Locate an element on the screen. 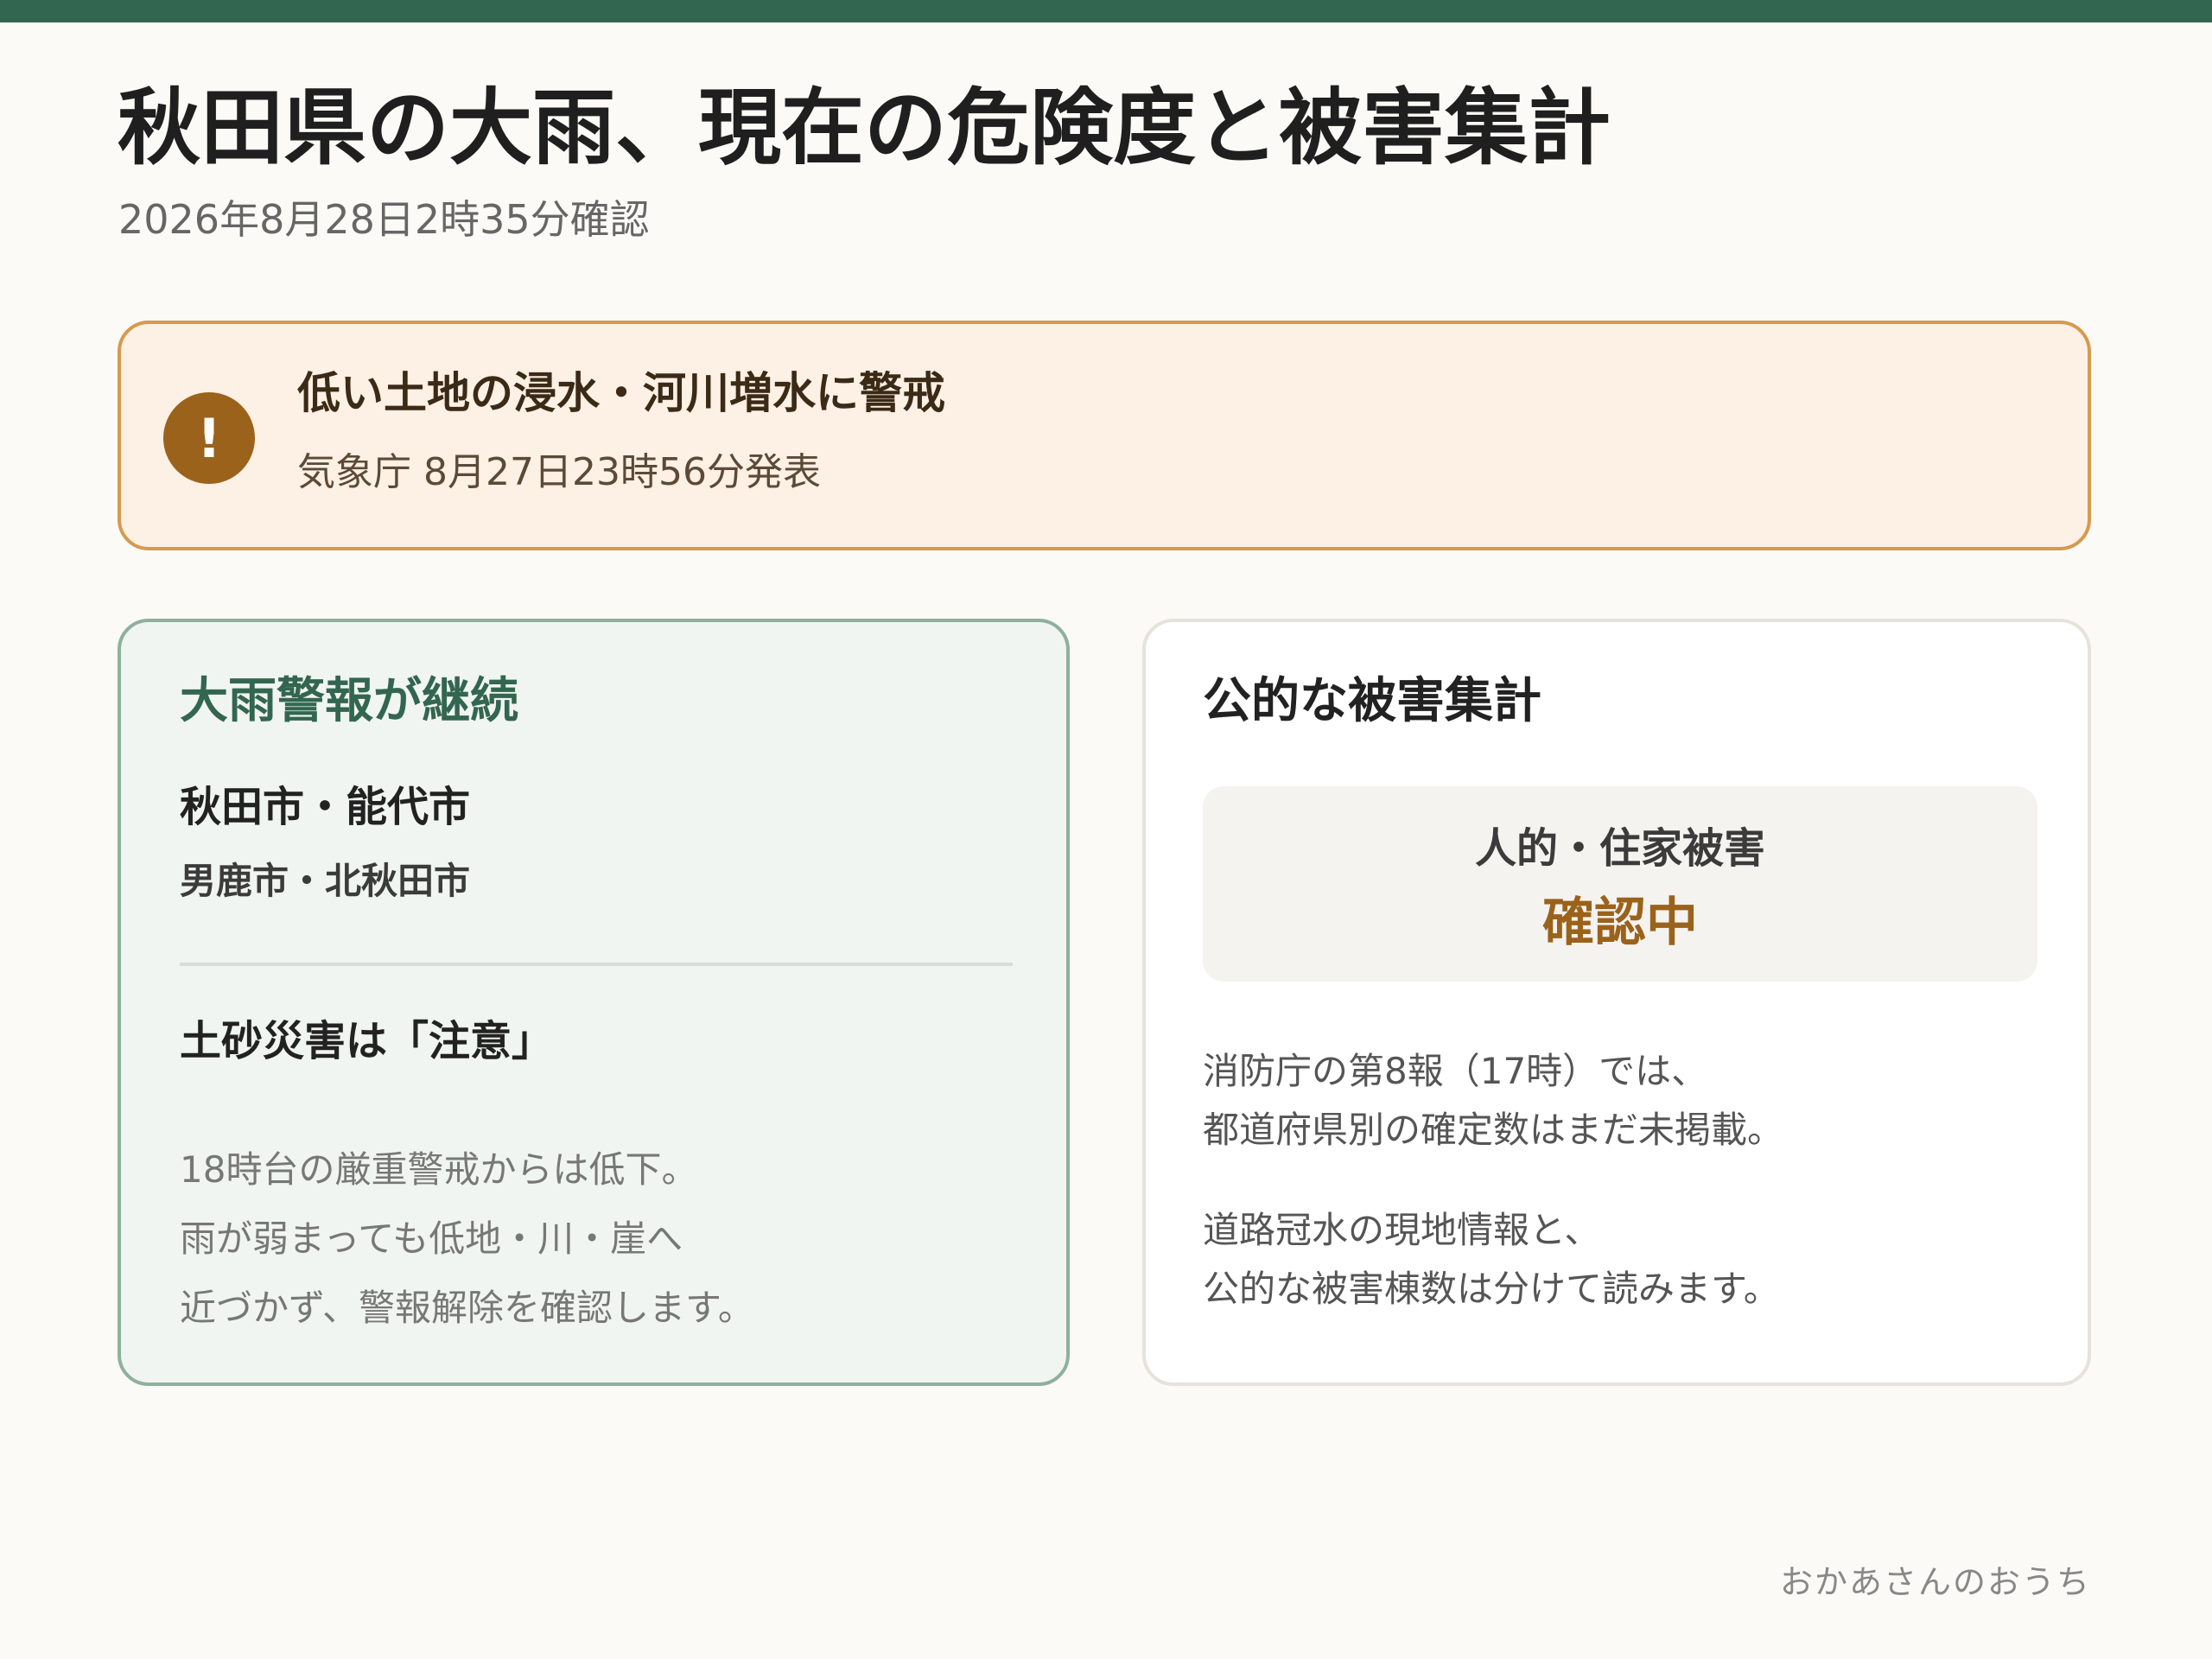 The height and width of the screenshot is (1659, 2212). report-note-line: 都道府県別の確定数はまだ未掲載。 is located at coordinates (1493, 1130).